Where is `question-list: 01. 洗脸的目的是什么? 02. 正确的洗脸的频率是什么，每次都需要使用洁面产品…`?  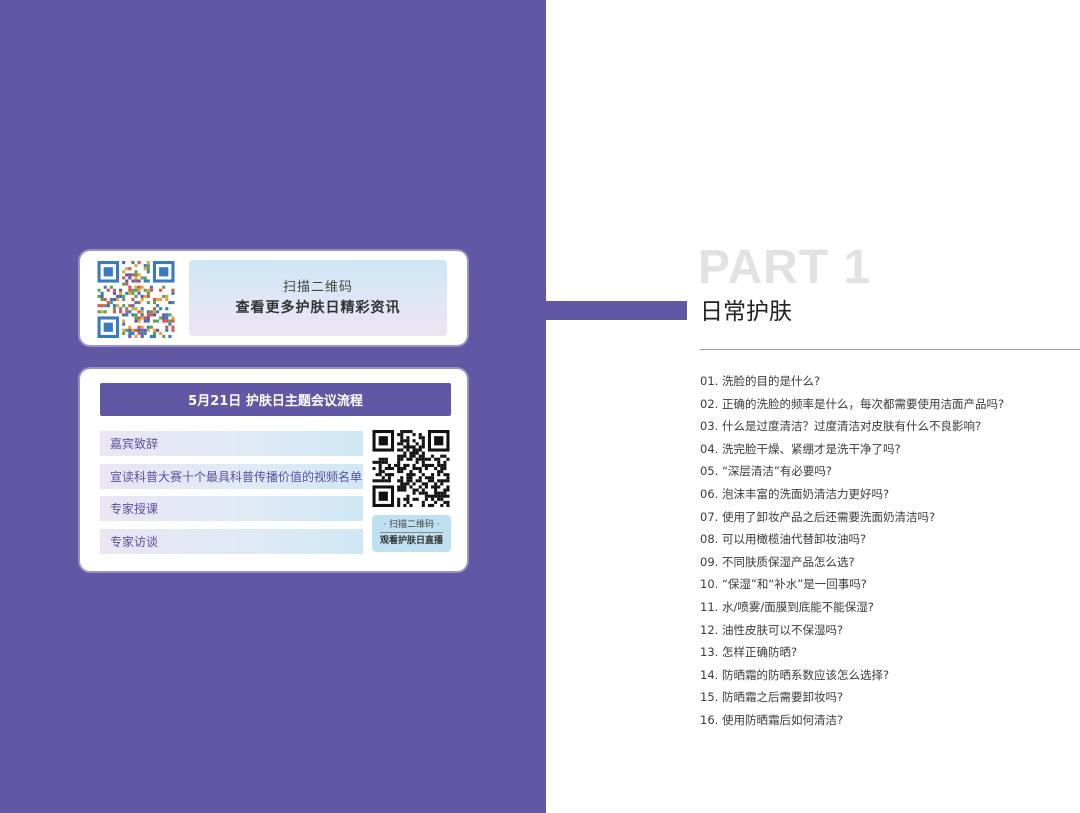
question-list: 01. 洗脸的目的是什么? 02. 正确的洗脸的频率是什么，每次都需要使用洁面产品… is located at coordinates (852, 551).